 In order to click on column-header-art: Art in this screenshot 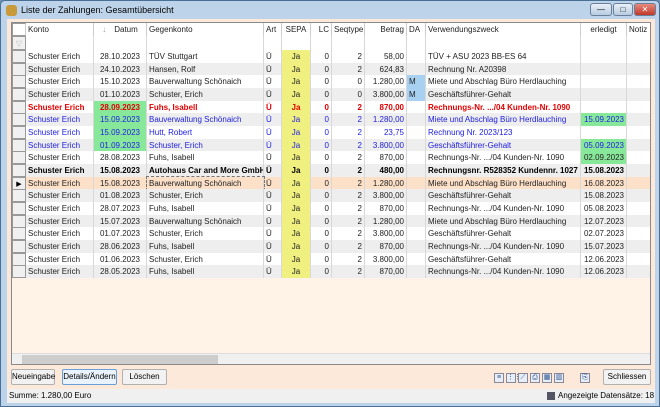, I will do `click(273, 29)`.